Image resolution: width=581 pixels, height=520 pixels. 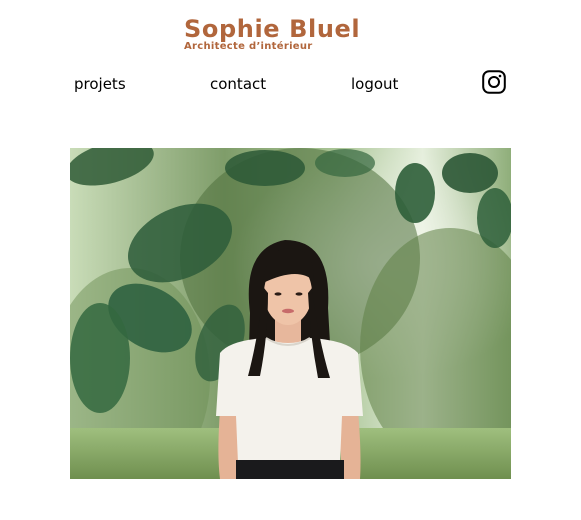 What do you see at coordinates (248, 46) in the screenshot?
I see `logo-subtitle: Architecte d’intérieur` at bounding box center [248, 46].